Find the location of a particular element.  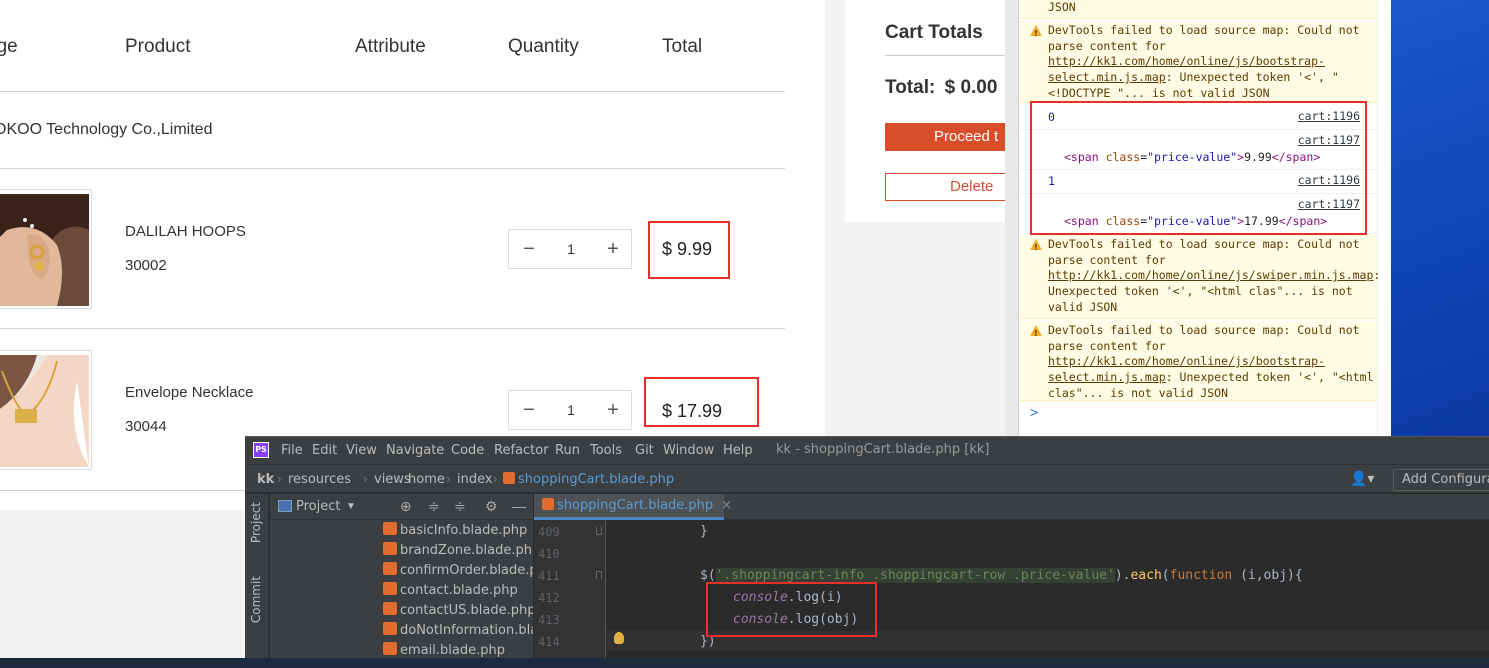

menu-refactor: Refactor is located at coordinates (521, 450).